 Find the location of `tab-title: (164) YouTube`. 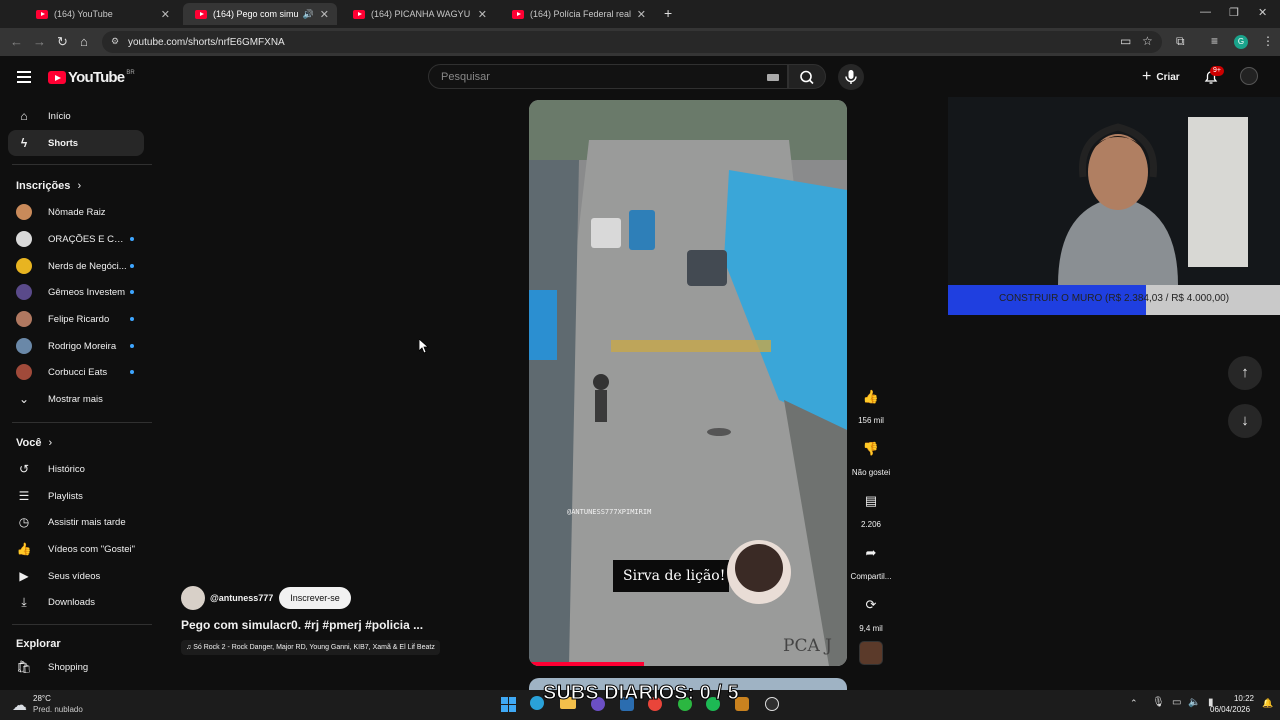

tab-title: (164) YouTube is located at coordinates (83, 14).